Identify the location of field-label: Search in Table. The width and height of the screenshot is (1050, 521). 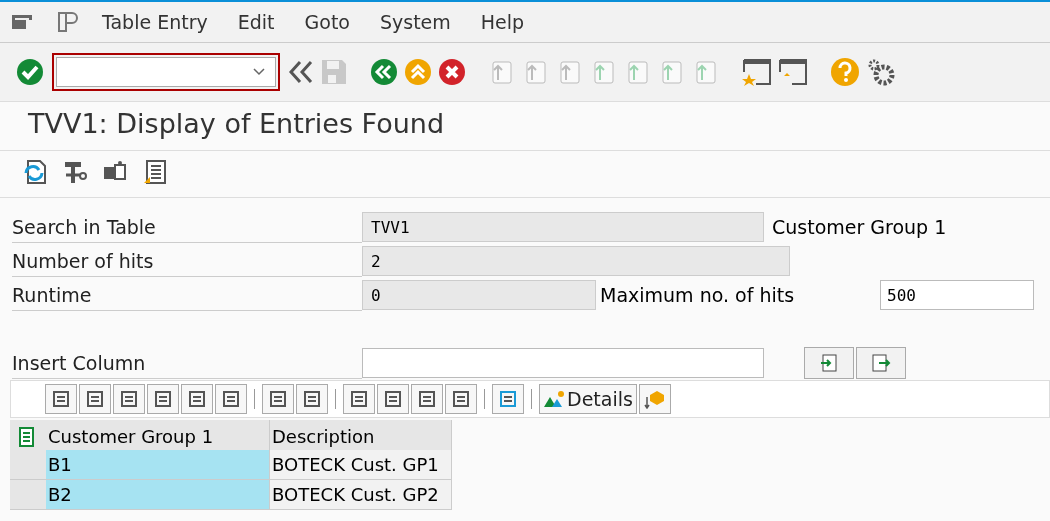
(187, 227).